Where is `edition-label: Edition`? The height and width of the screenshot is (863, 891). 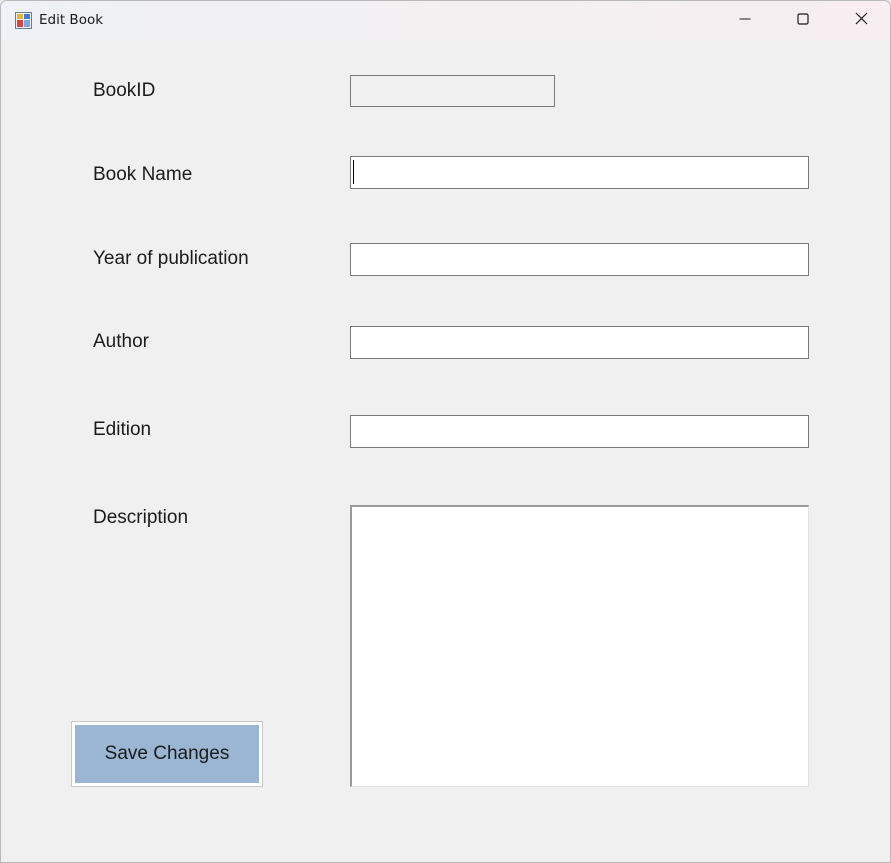
edition-label: Edition is located at coordinates (122, 429).